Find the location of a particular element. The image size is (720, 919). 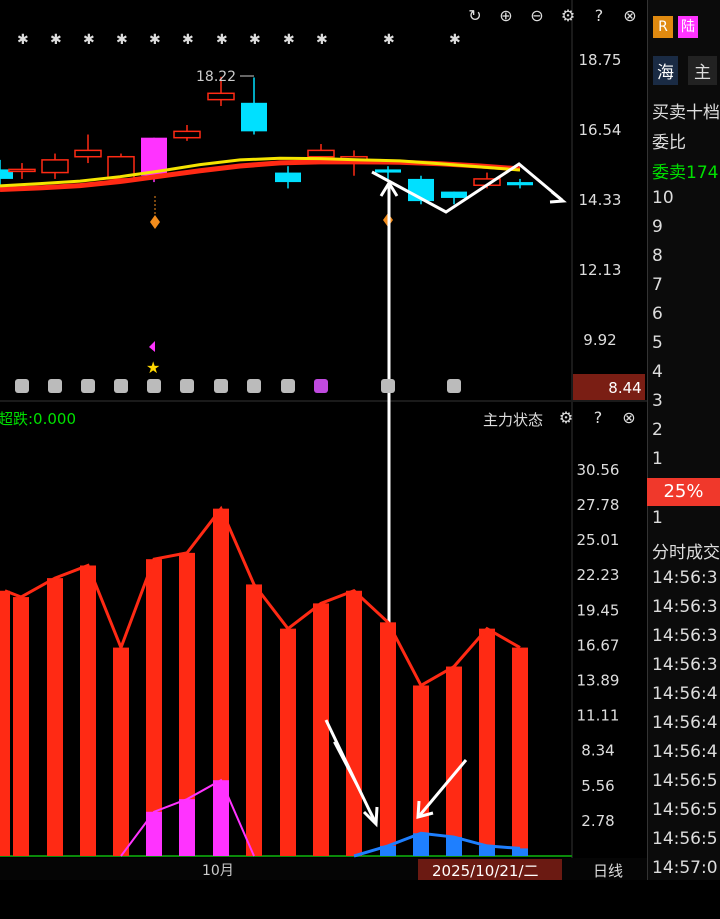

lower-chart-title: 主力状态 is located at coordinates (513, 420).